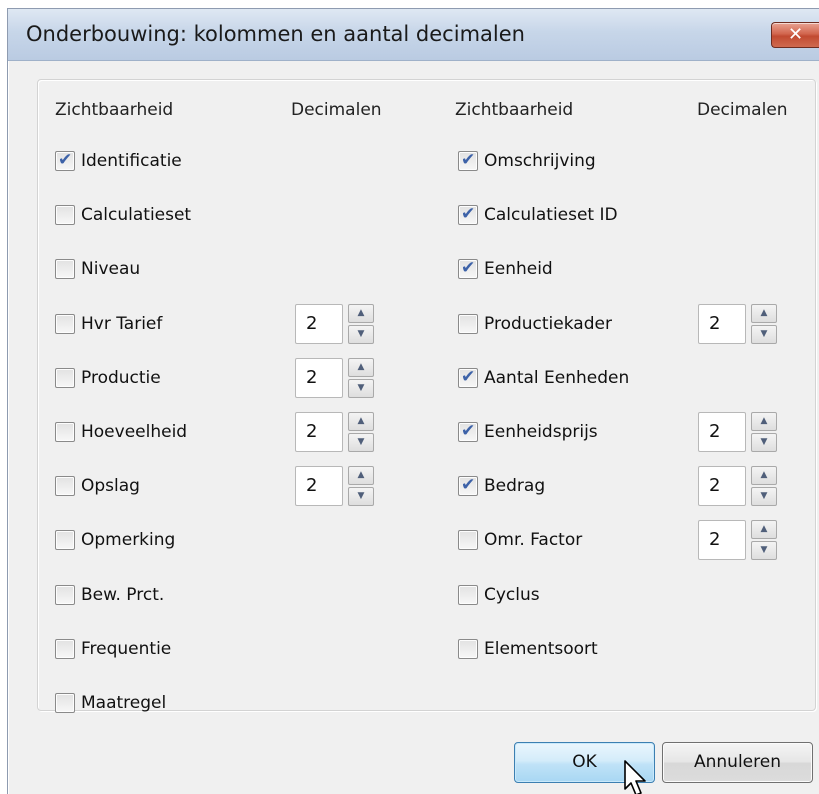 Image resolution: width=819 pixels, height=794 pixels. I want to click on header-left-visibility: Zichtbaarheid, so click(114, 110).